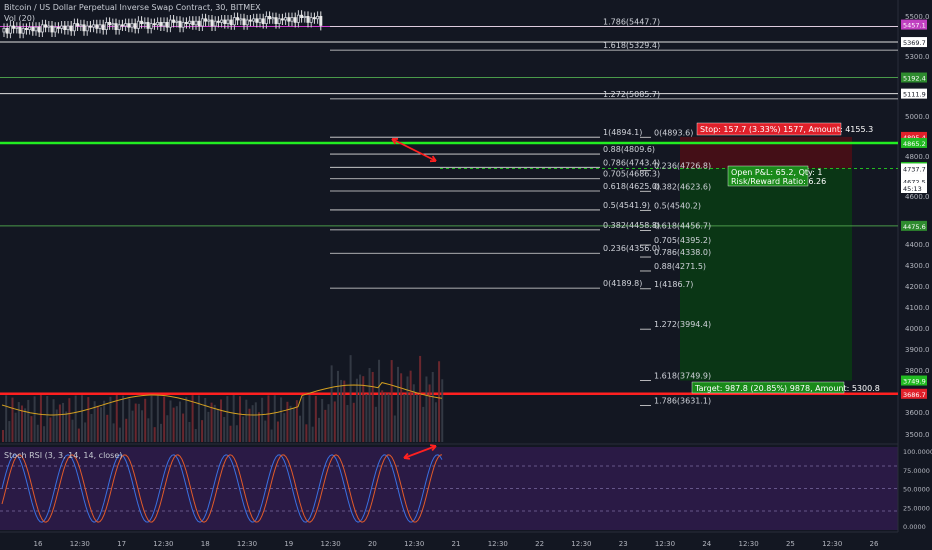  What do you see at coordinates (914, 79) in the screenshot?
I see `price-badge-label-2: 5192.4` at bounding box center [914, 79].